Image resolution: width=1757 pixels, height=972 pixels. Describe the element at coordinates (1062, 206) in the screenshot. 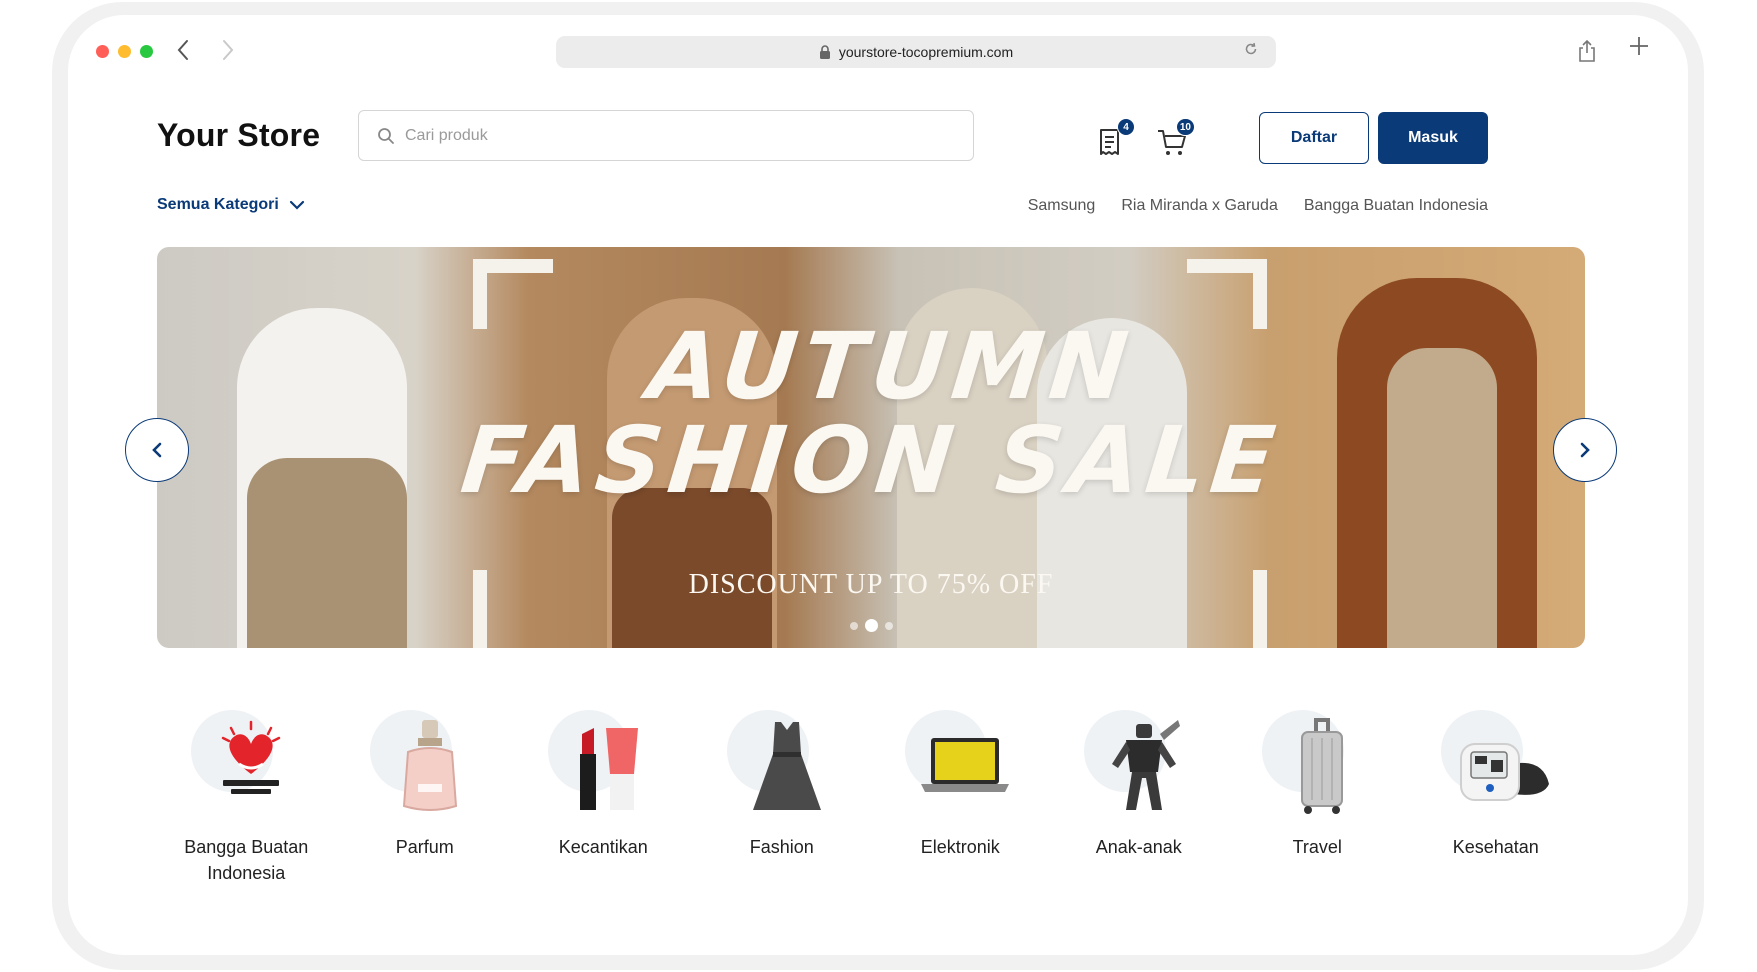

I see `quick-link-samsung: Samsung` at that location.